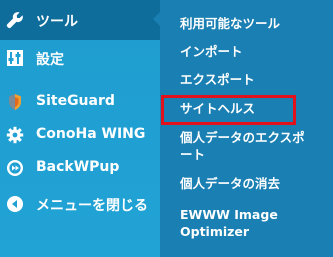 This screenshot has height=257, width=333. I want to click on gear-icon, so click(15, 135).